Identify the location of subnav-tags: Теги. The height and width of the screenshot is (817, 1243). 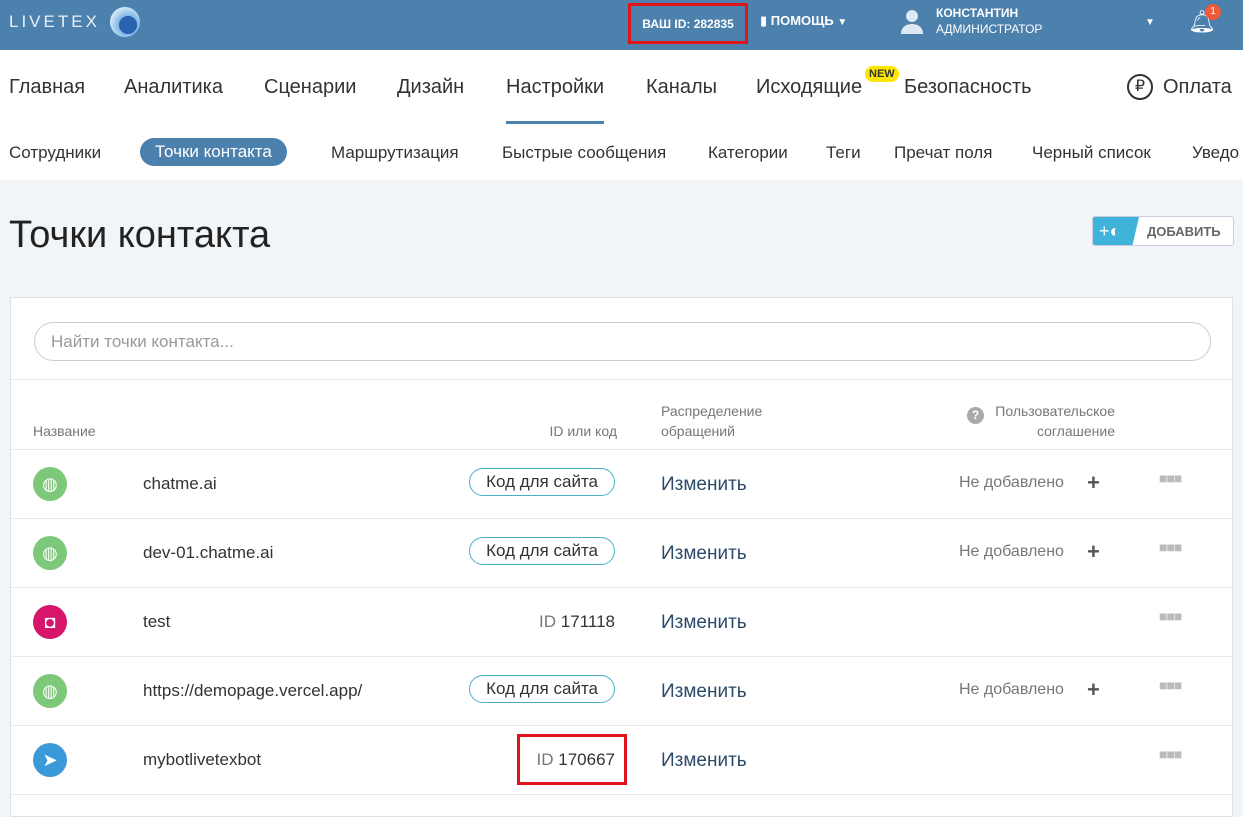
(843, 153).